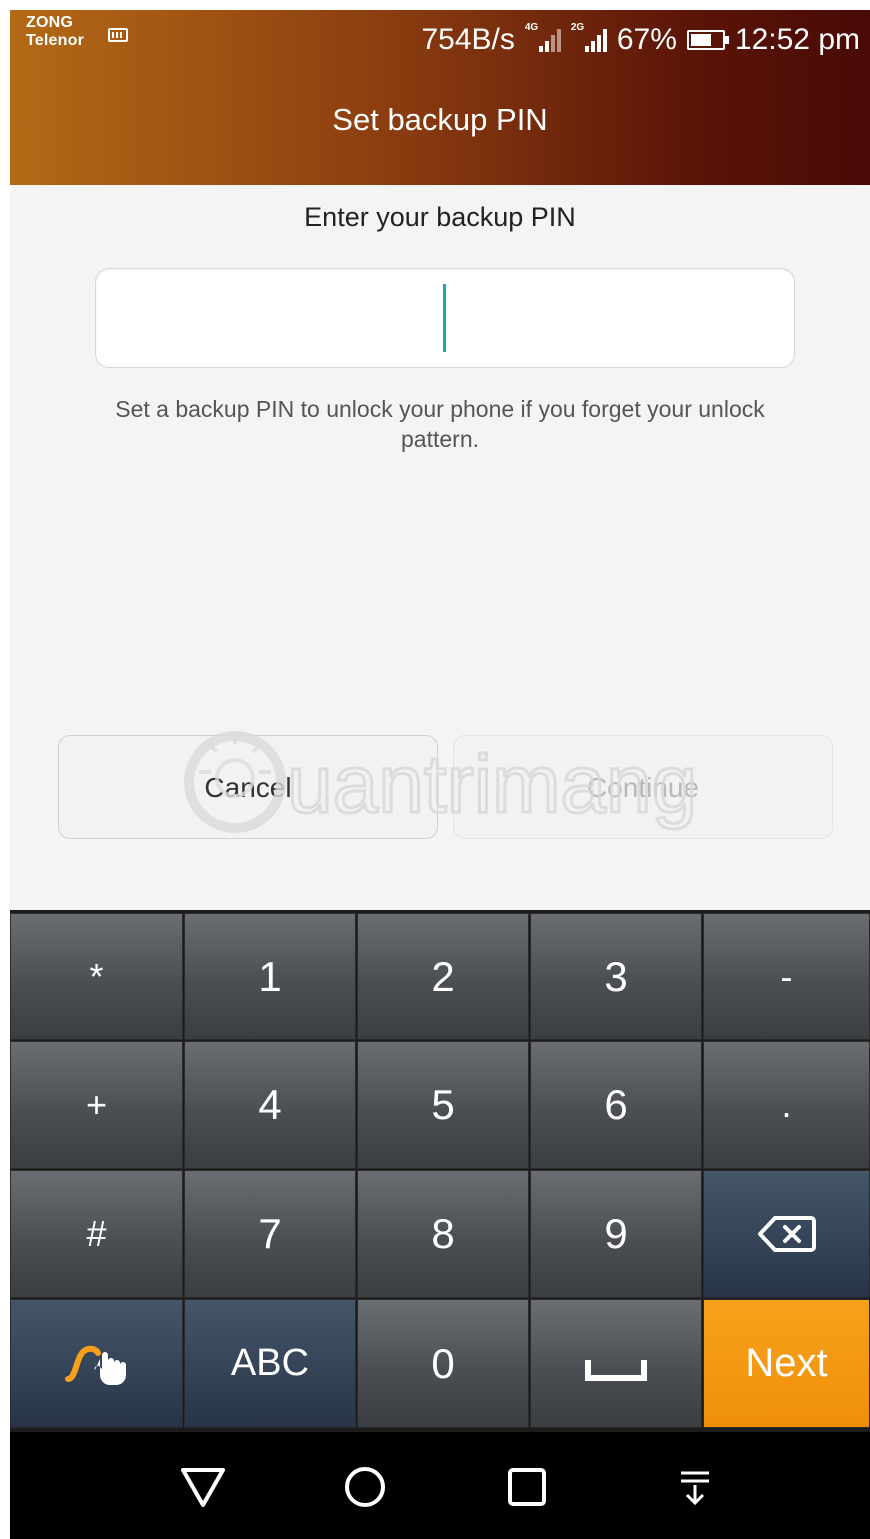  I want to click on text-cursor, so click(444, 318).